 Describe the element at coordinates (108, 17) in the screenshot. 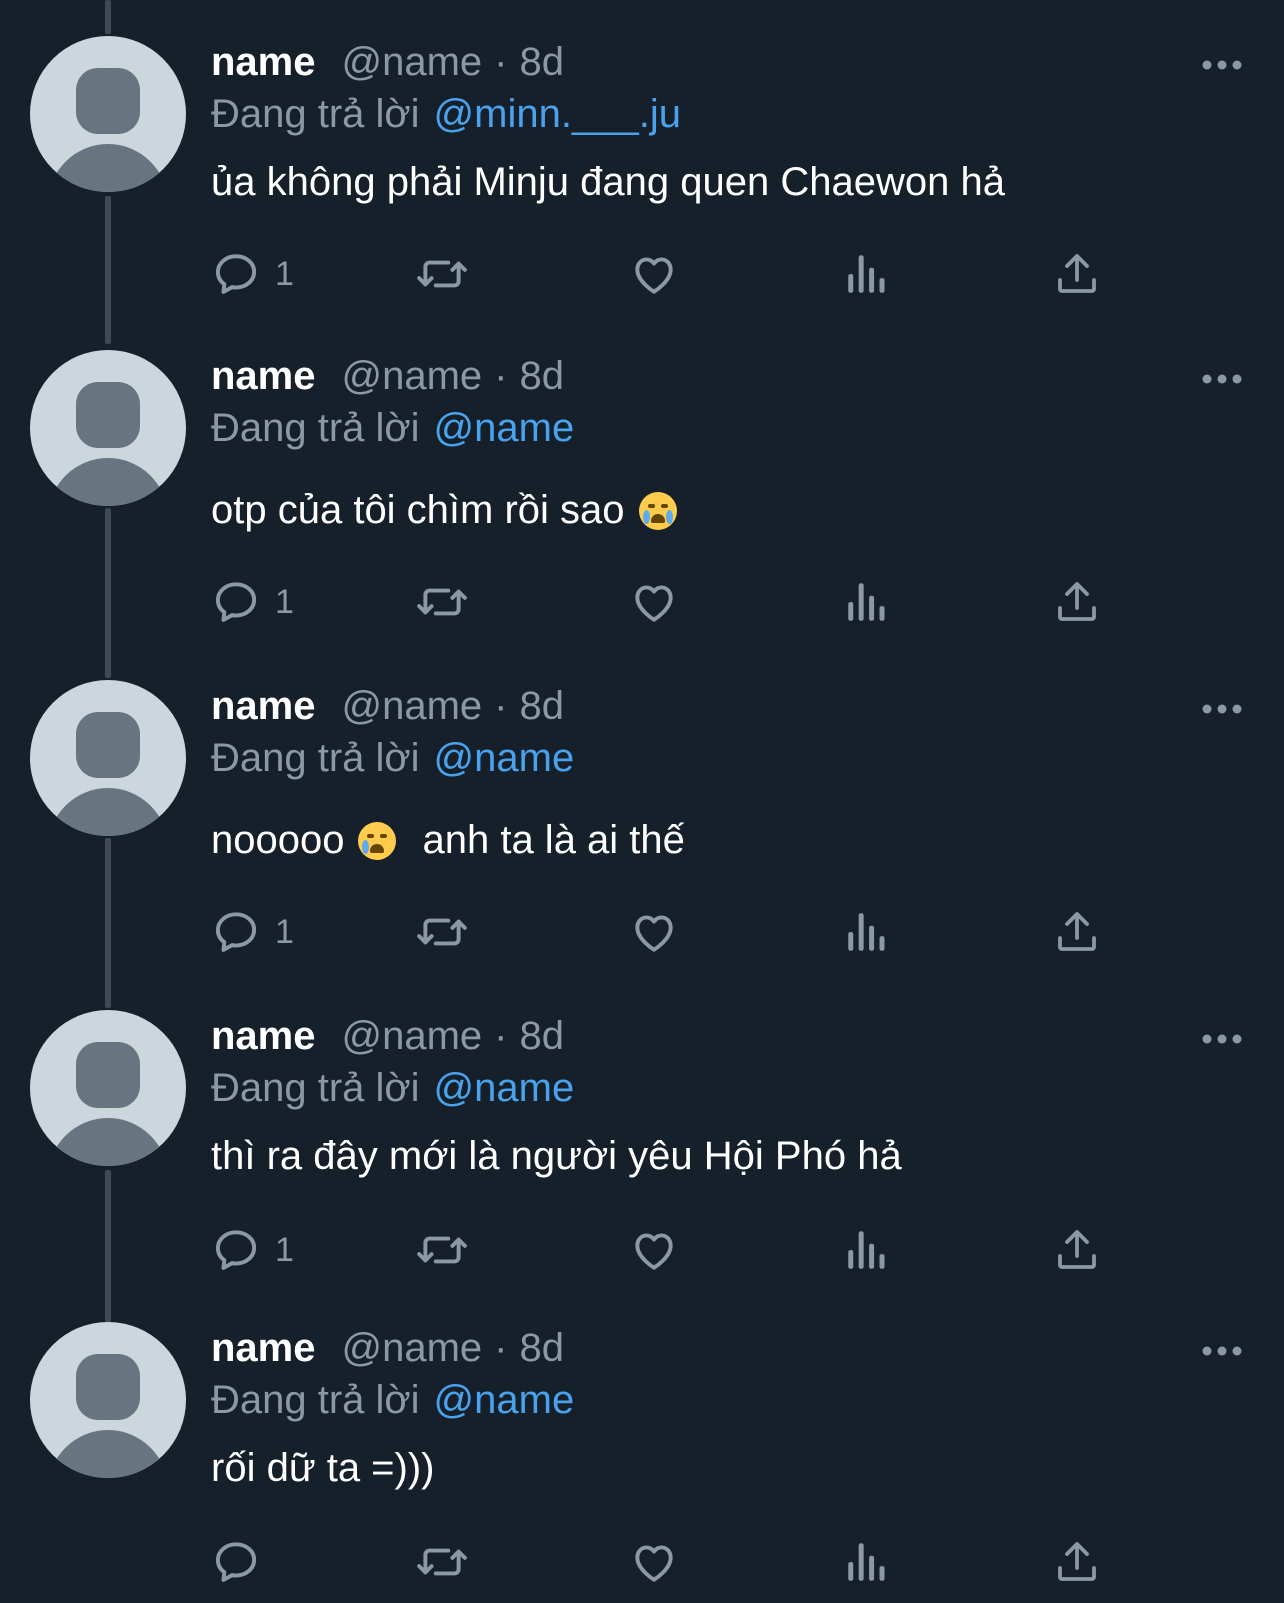

I see `thread-line` at that location.